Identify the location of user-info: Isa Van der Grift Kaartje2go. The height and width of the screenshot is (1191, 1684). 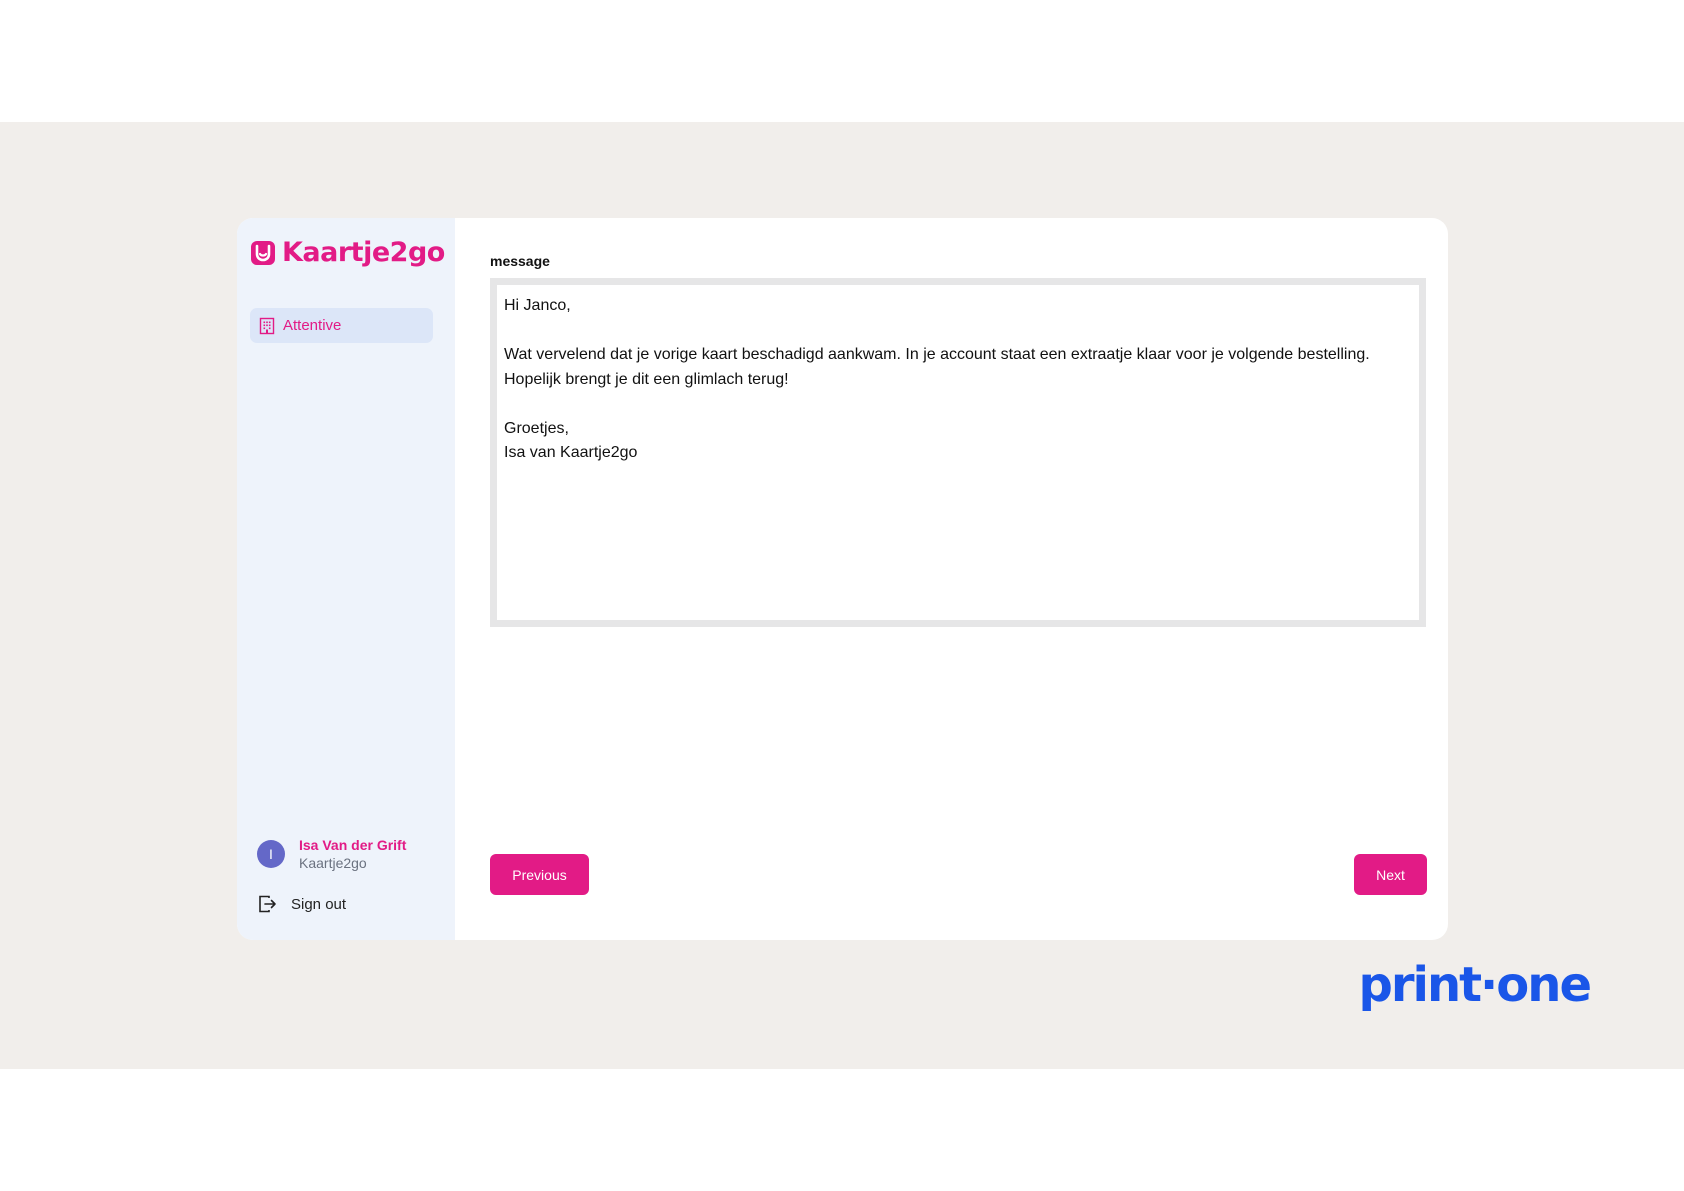
(352, 854).